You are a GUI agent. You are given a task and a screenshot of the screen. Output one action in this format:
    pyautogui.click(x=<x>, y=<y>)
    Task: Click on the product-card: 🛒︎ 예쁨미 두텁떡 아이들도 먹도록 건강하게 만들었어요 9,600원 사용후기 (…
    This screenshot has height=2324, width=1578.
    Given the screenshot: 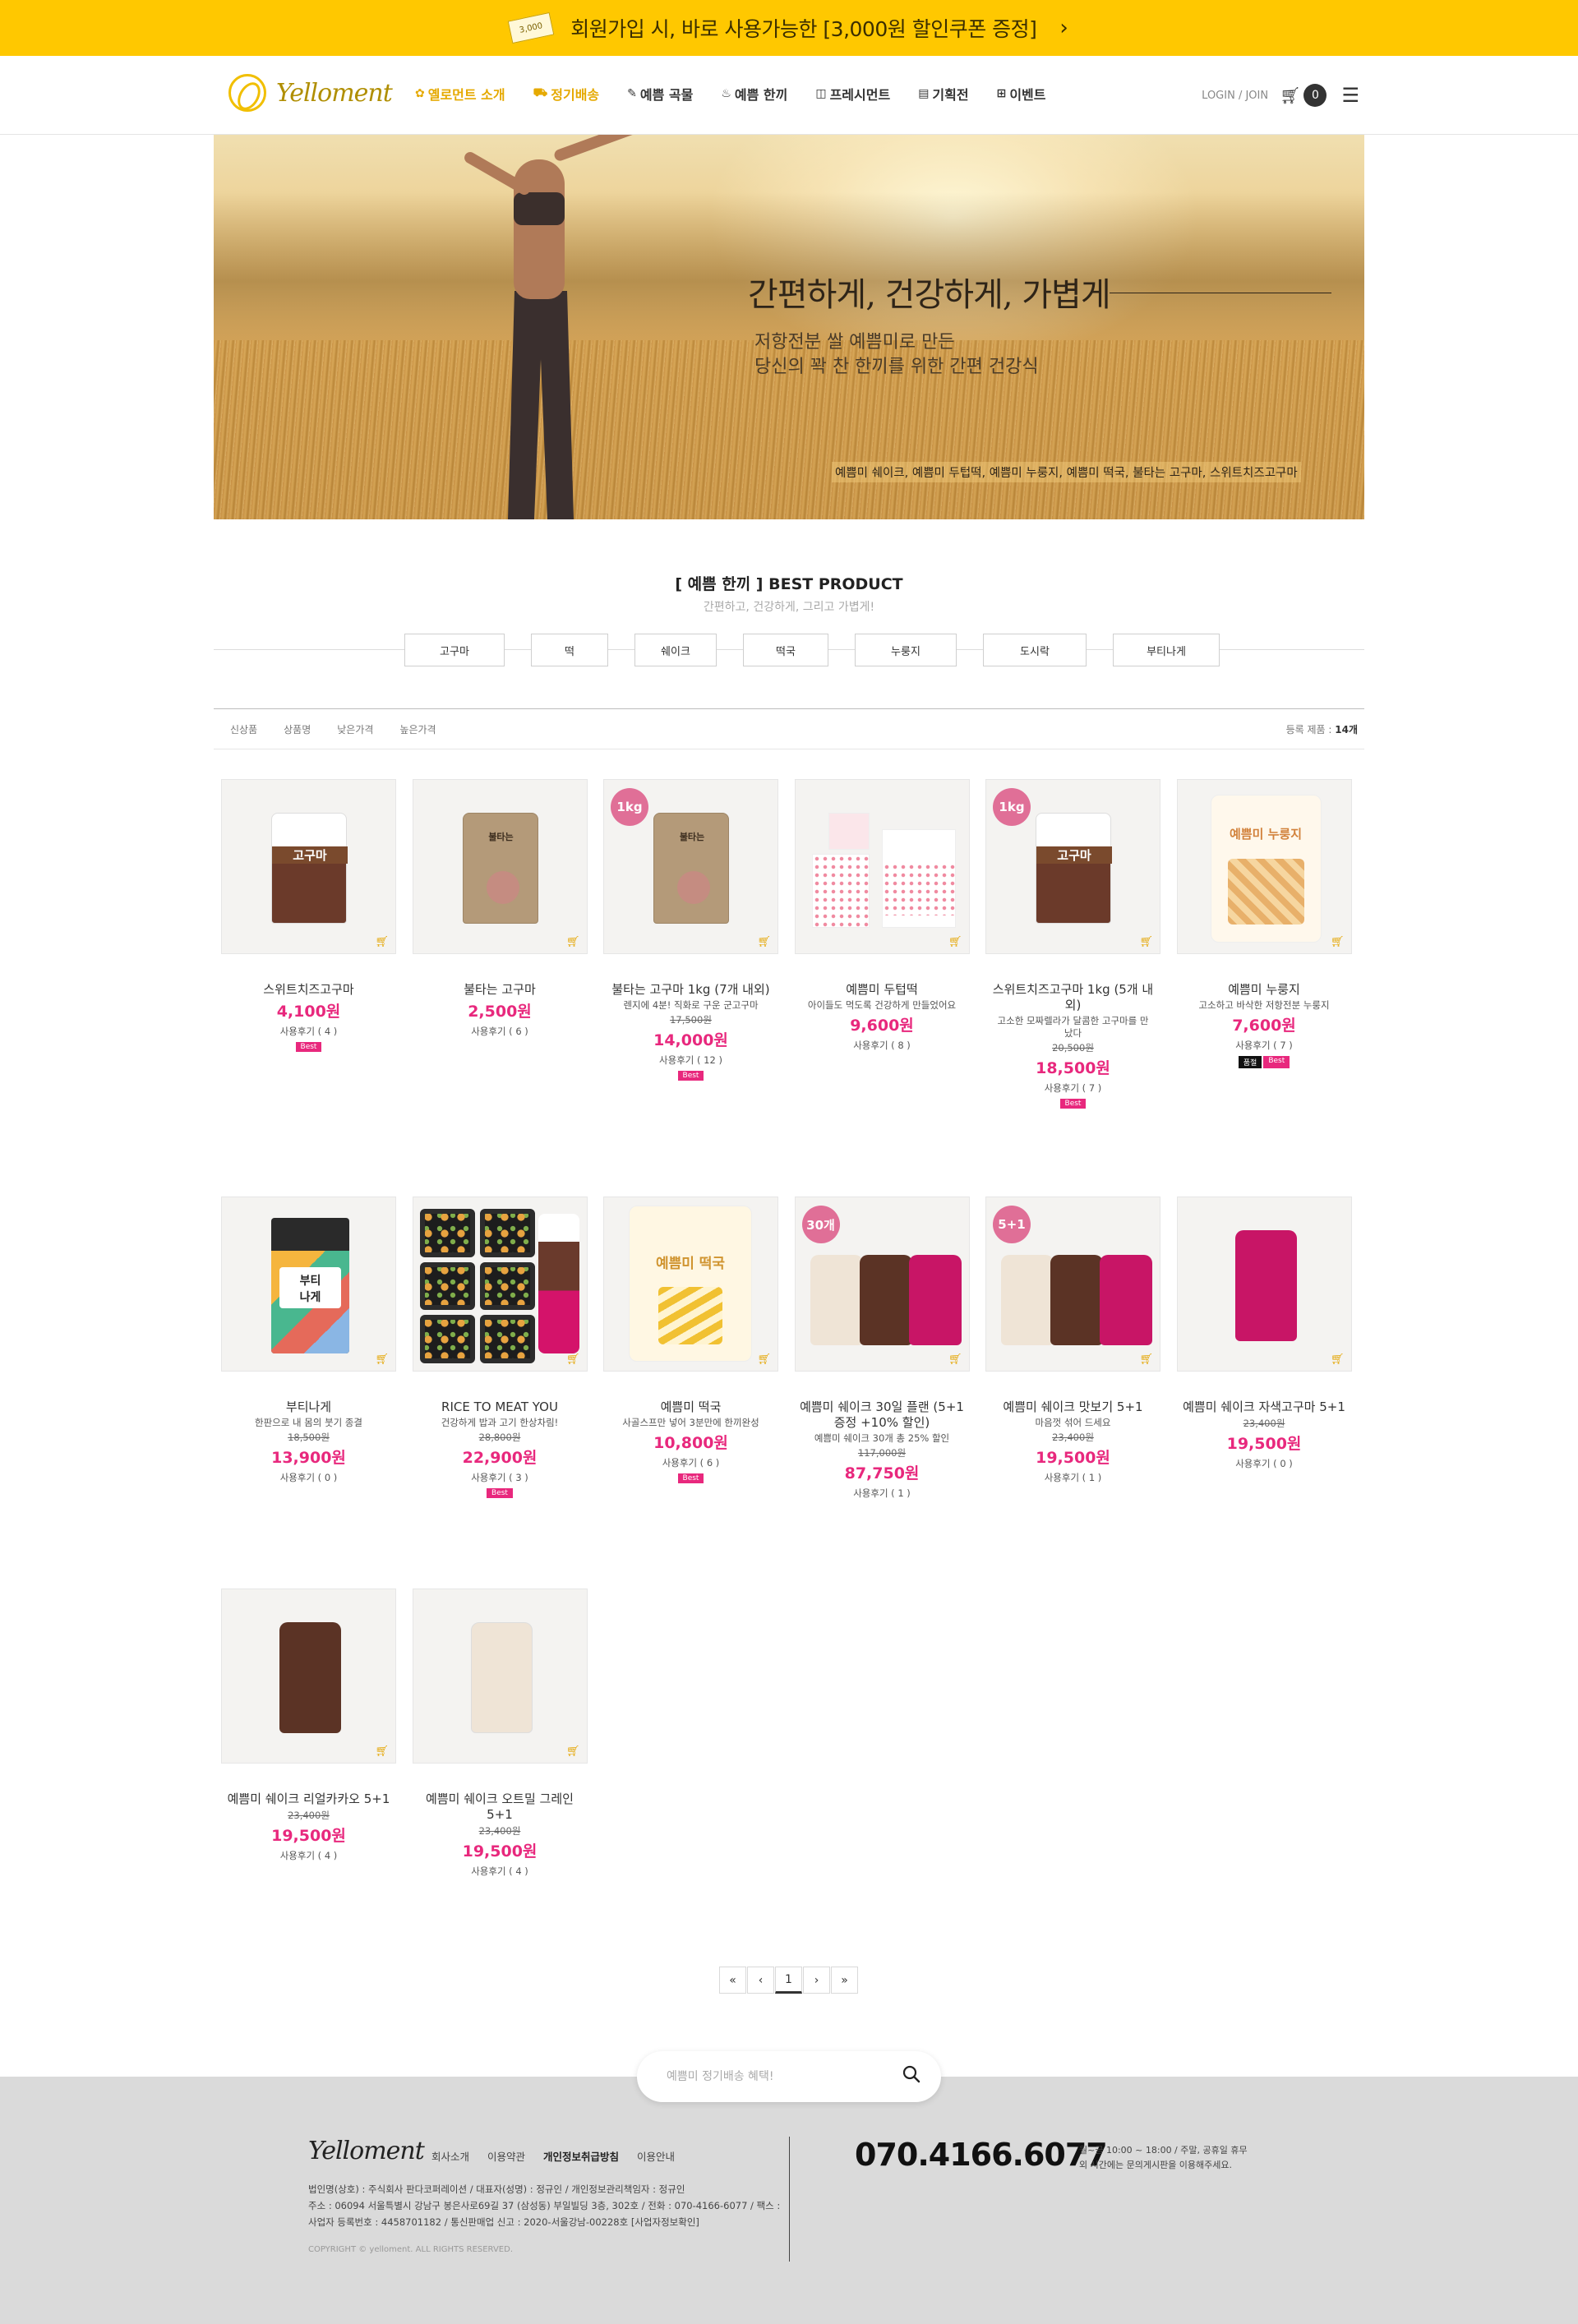 What is the action you would take?
    pyautogui.click(x=882, y=915)
    